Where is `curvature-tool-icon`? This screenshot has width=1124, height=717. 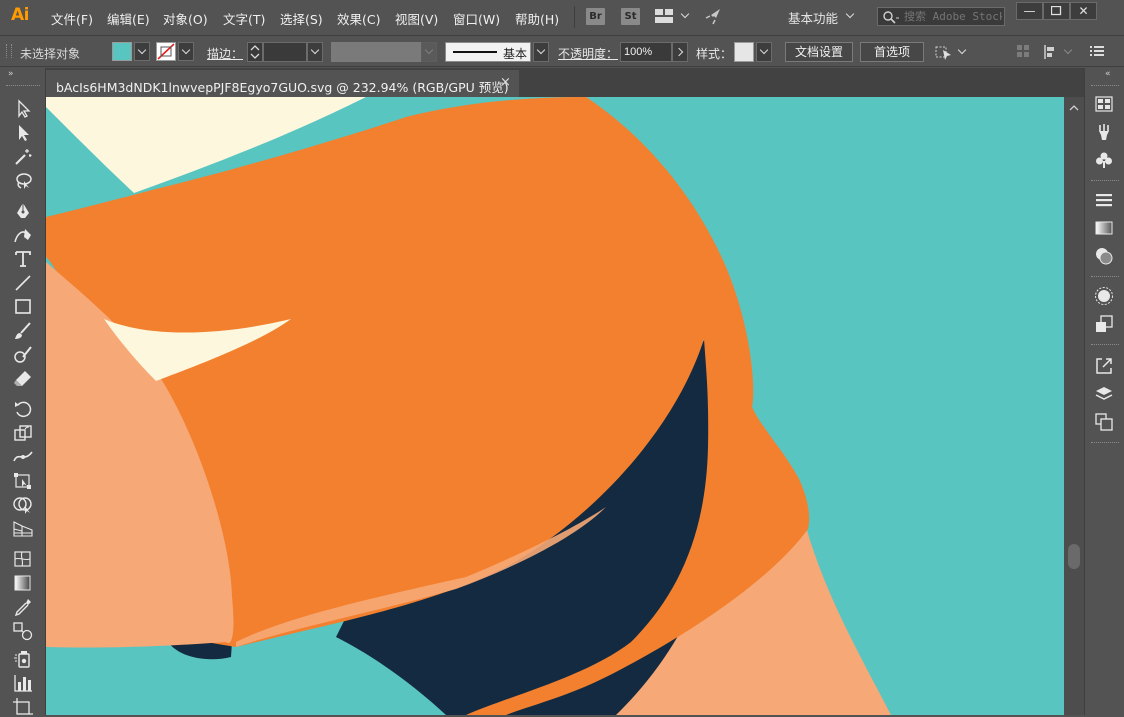 curvature-tool-icon is located at coordinates (23, 235).